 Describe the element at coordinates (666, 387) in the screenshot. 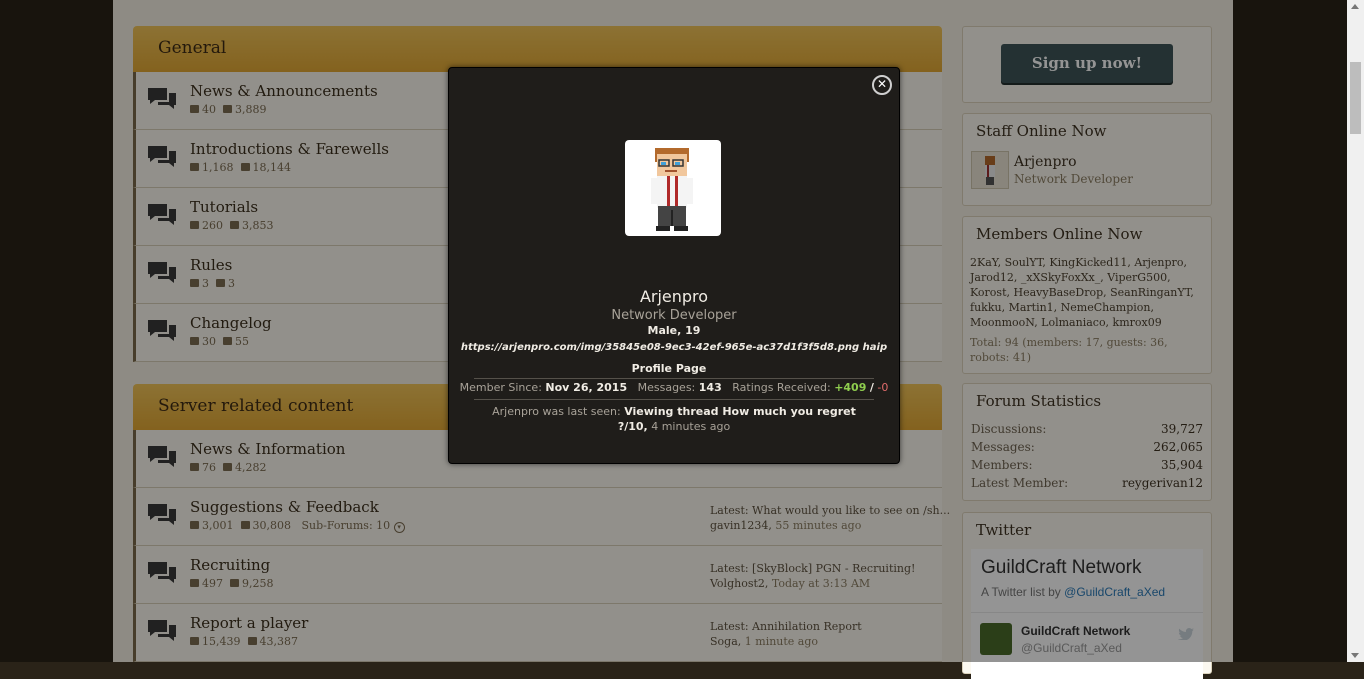

I see `messages-label: Messages:` at that location.